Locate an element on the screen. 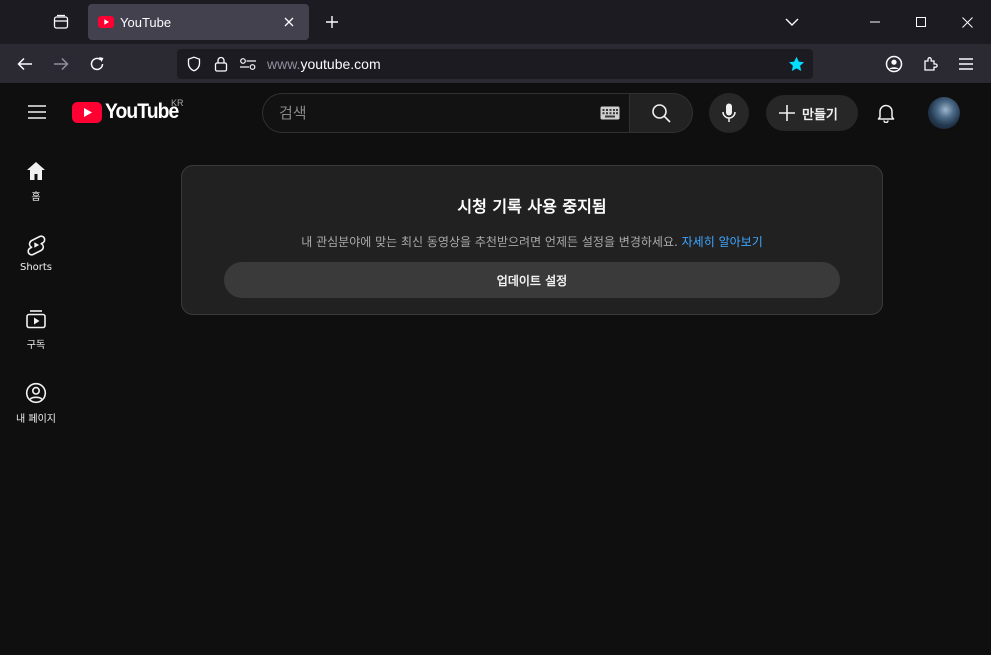  maximize-button is located at coordinates (921, 22).